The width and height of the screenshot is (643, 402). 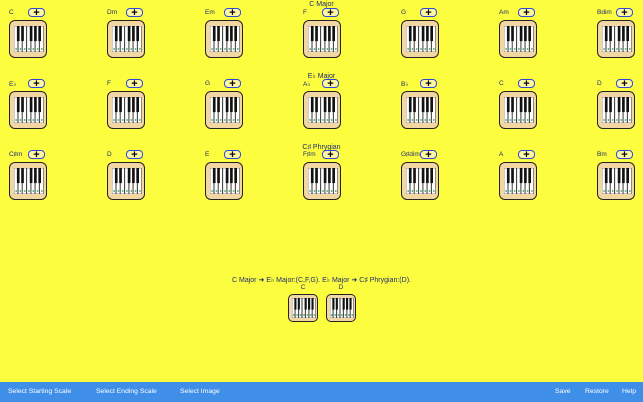 I want to click on chord-cell: Bm +, so click(x=617, y=174).